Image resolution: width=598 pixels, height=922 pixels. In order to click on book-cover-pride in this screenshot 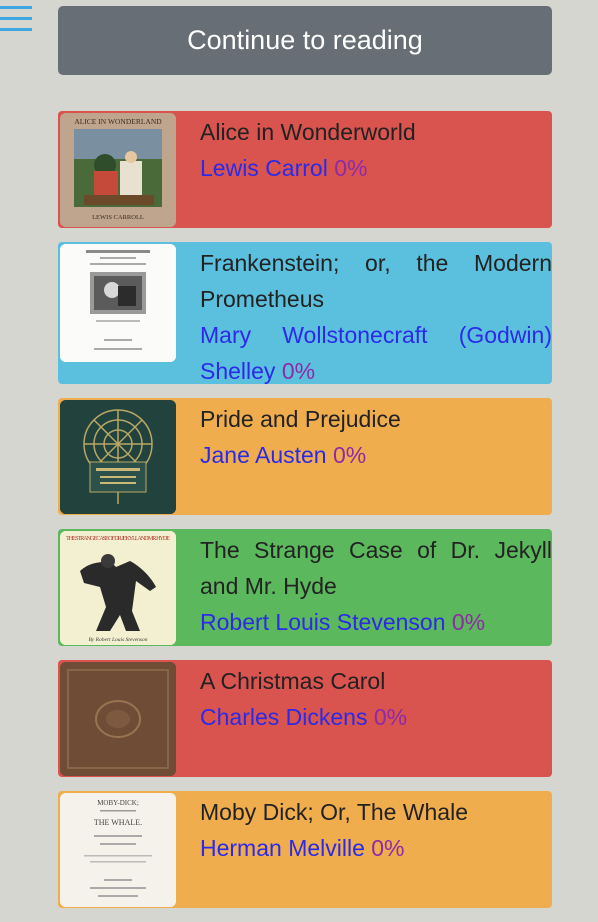, I will do `click(118, 457)`.